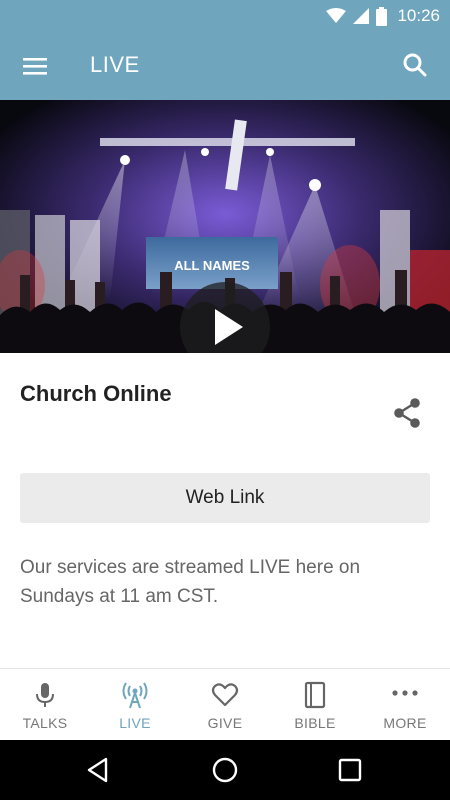 The image size is (450, 800). What do you see at coordinates (405, 693) in the screenshot?
I see `more-dots-icon` at bounding box center [405, 693].